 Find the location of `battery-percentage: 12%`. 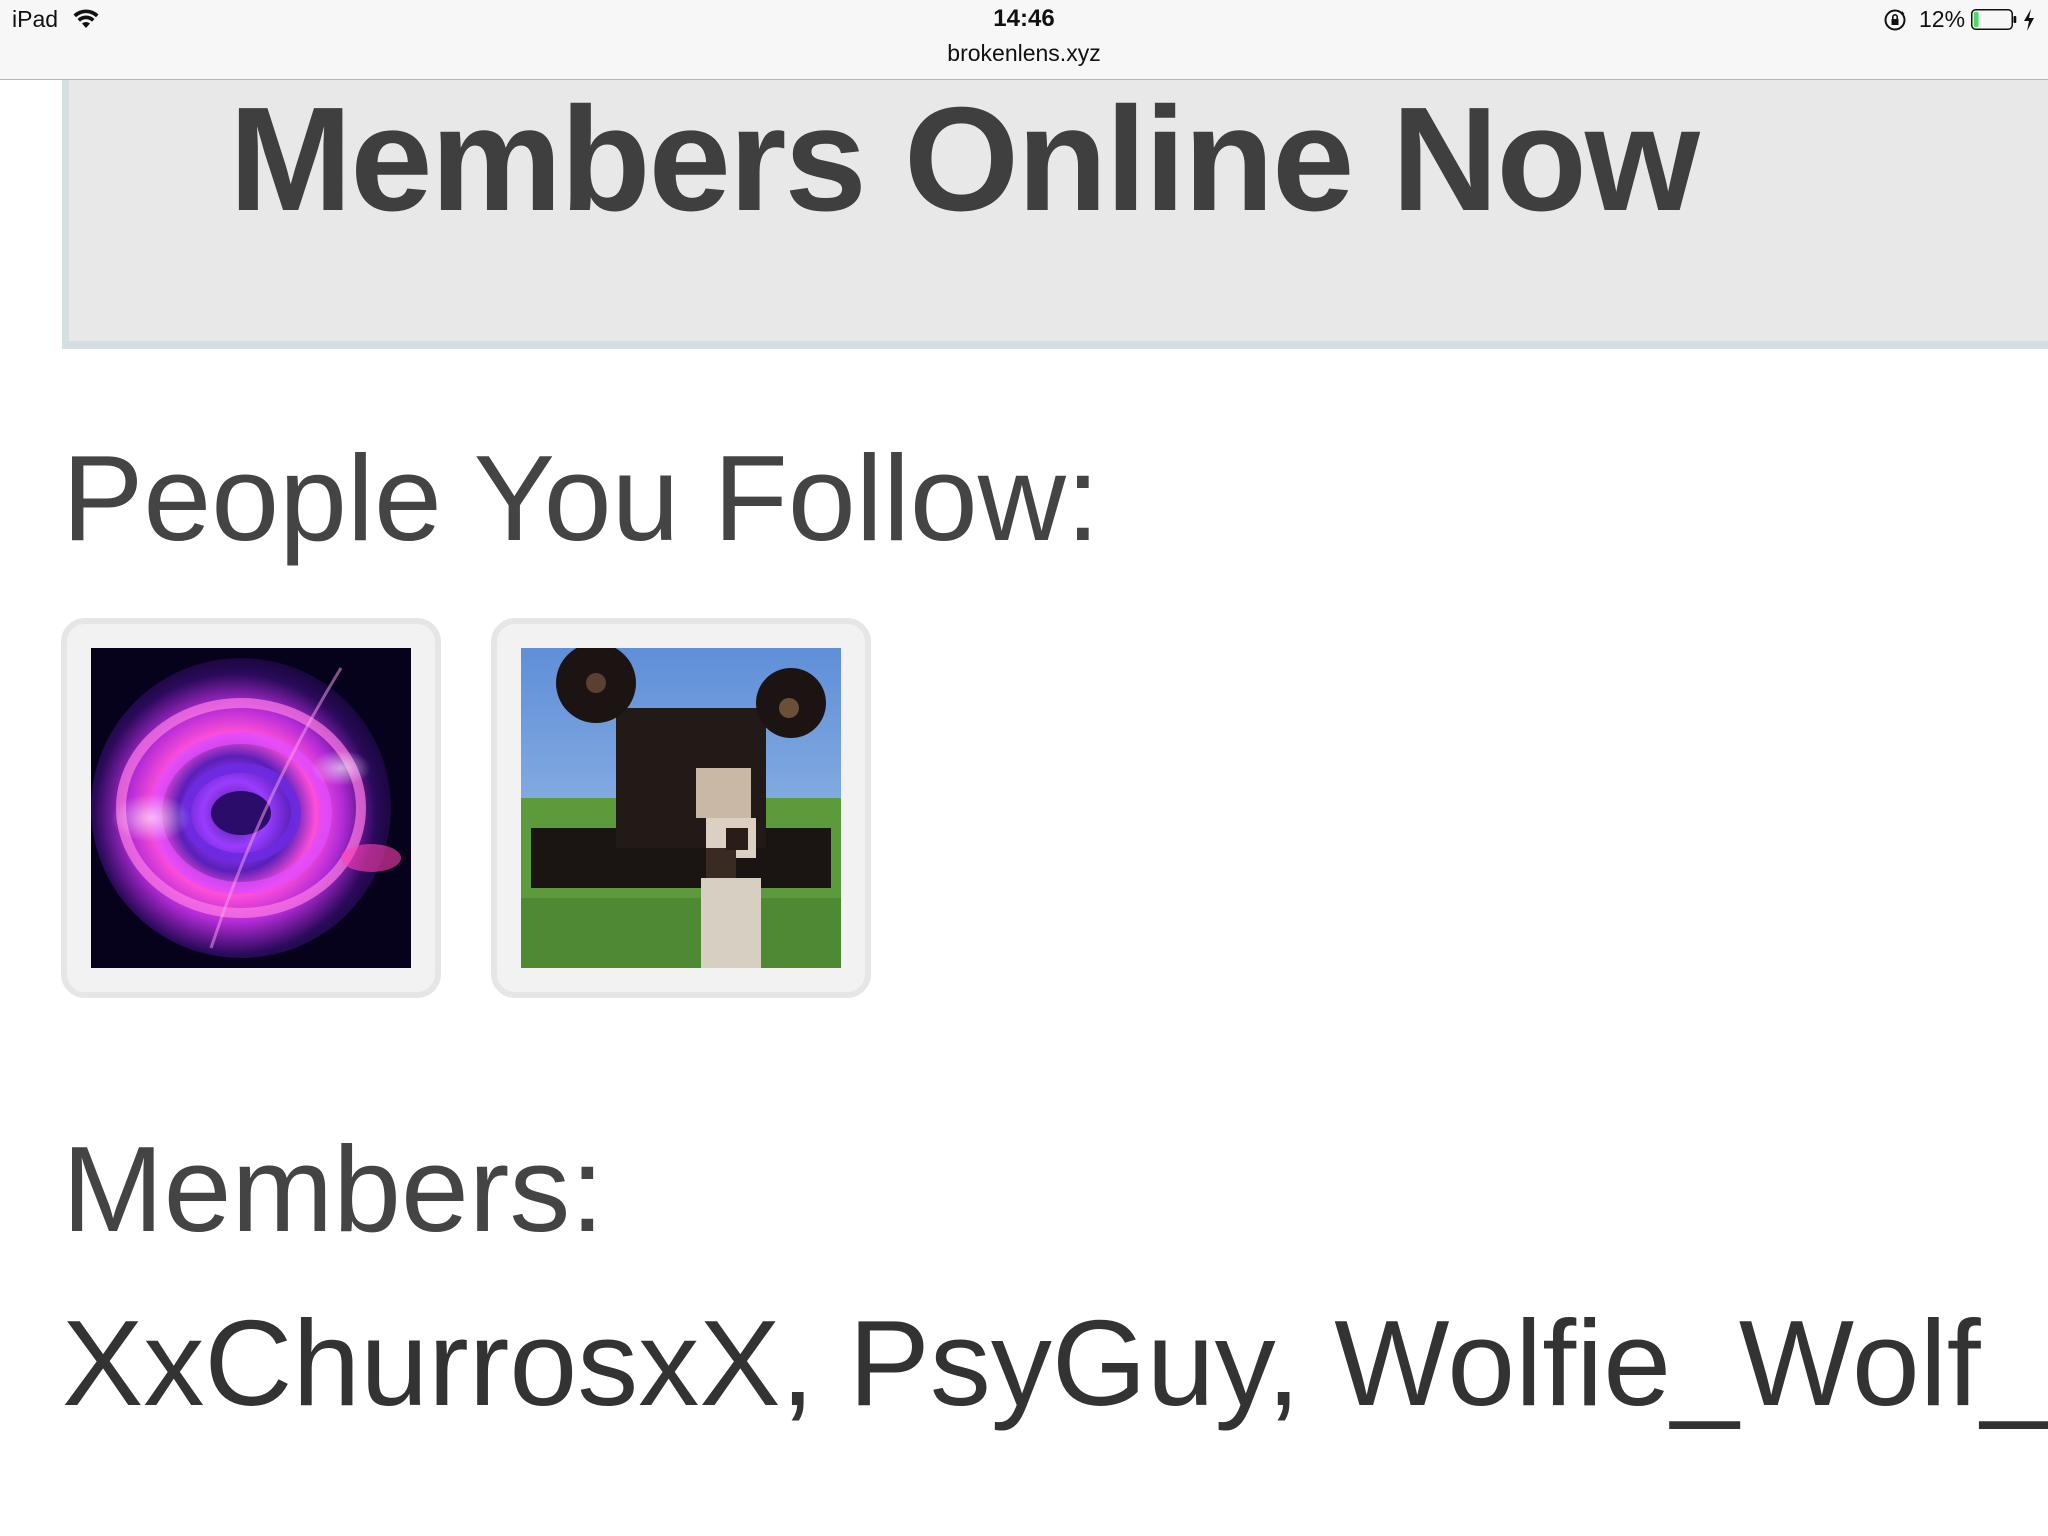

battery-percentage: 12% is located at coordinates (1942, 19).